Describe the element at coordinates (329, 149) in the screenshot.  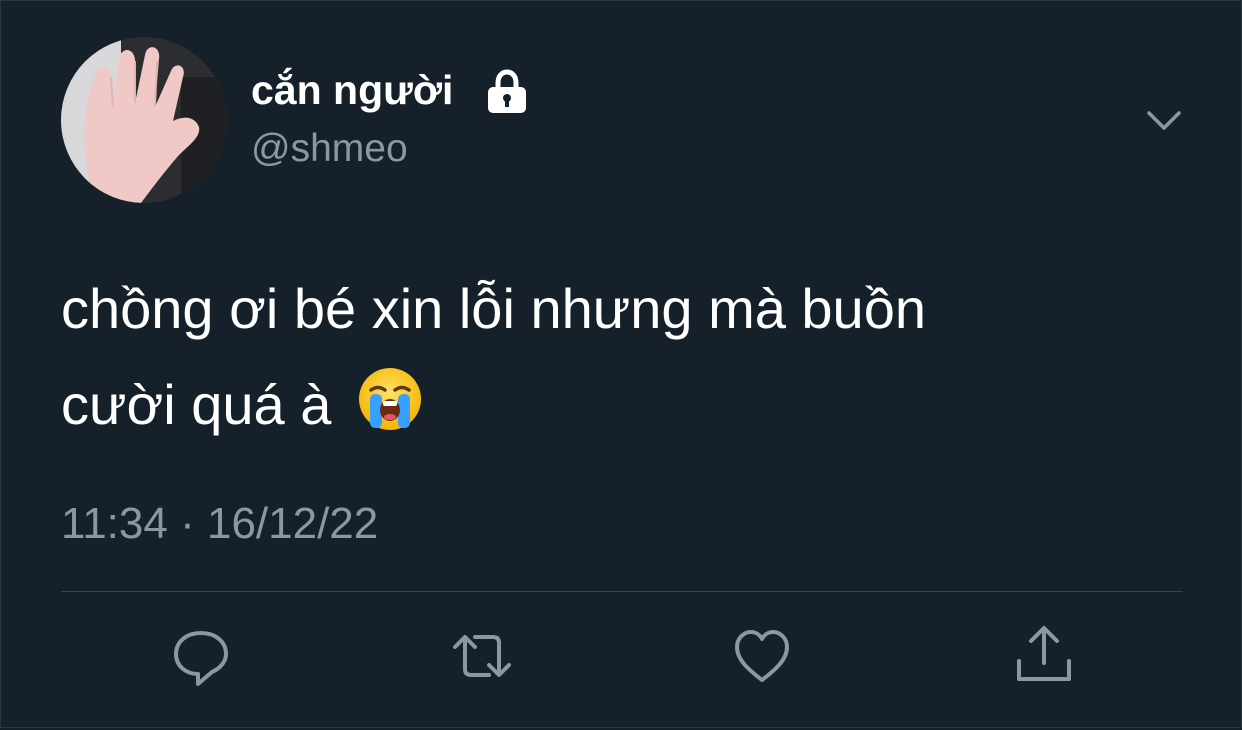
I see `user-handle: @shmeo` at that location.